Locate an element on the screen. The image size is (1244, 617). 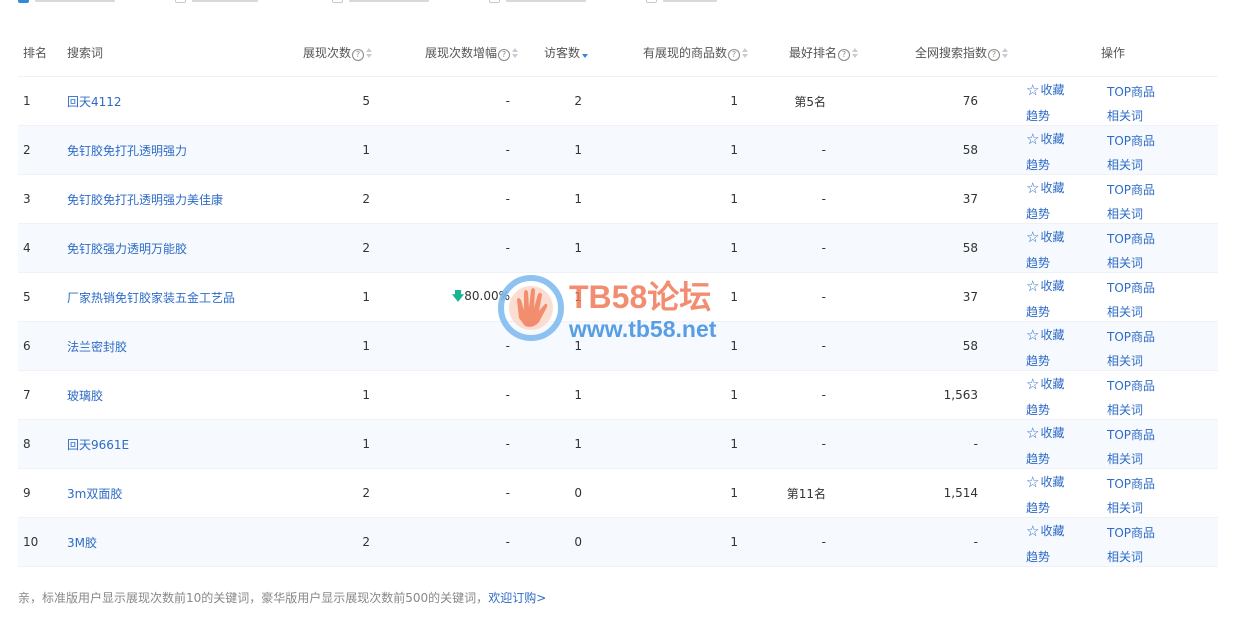
keyword-link: 免钉胶强力透明万能胶 is located at coordinates (127, 249).